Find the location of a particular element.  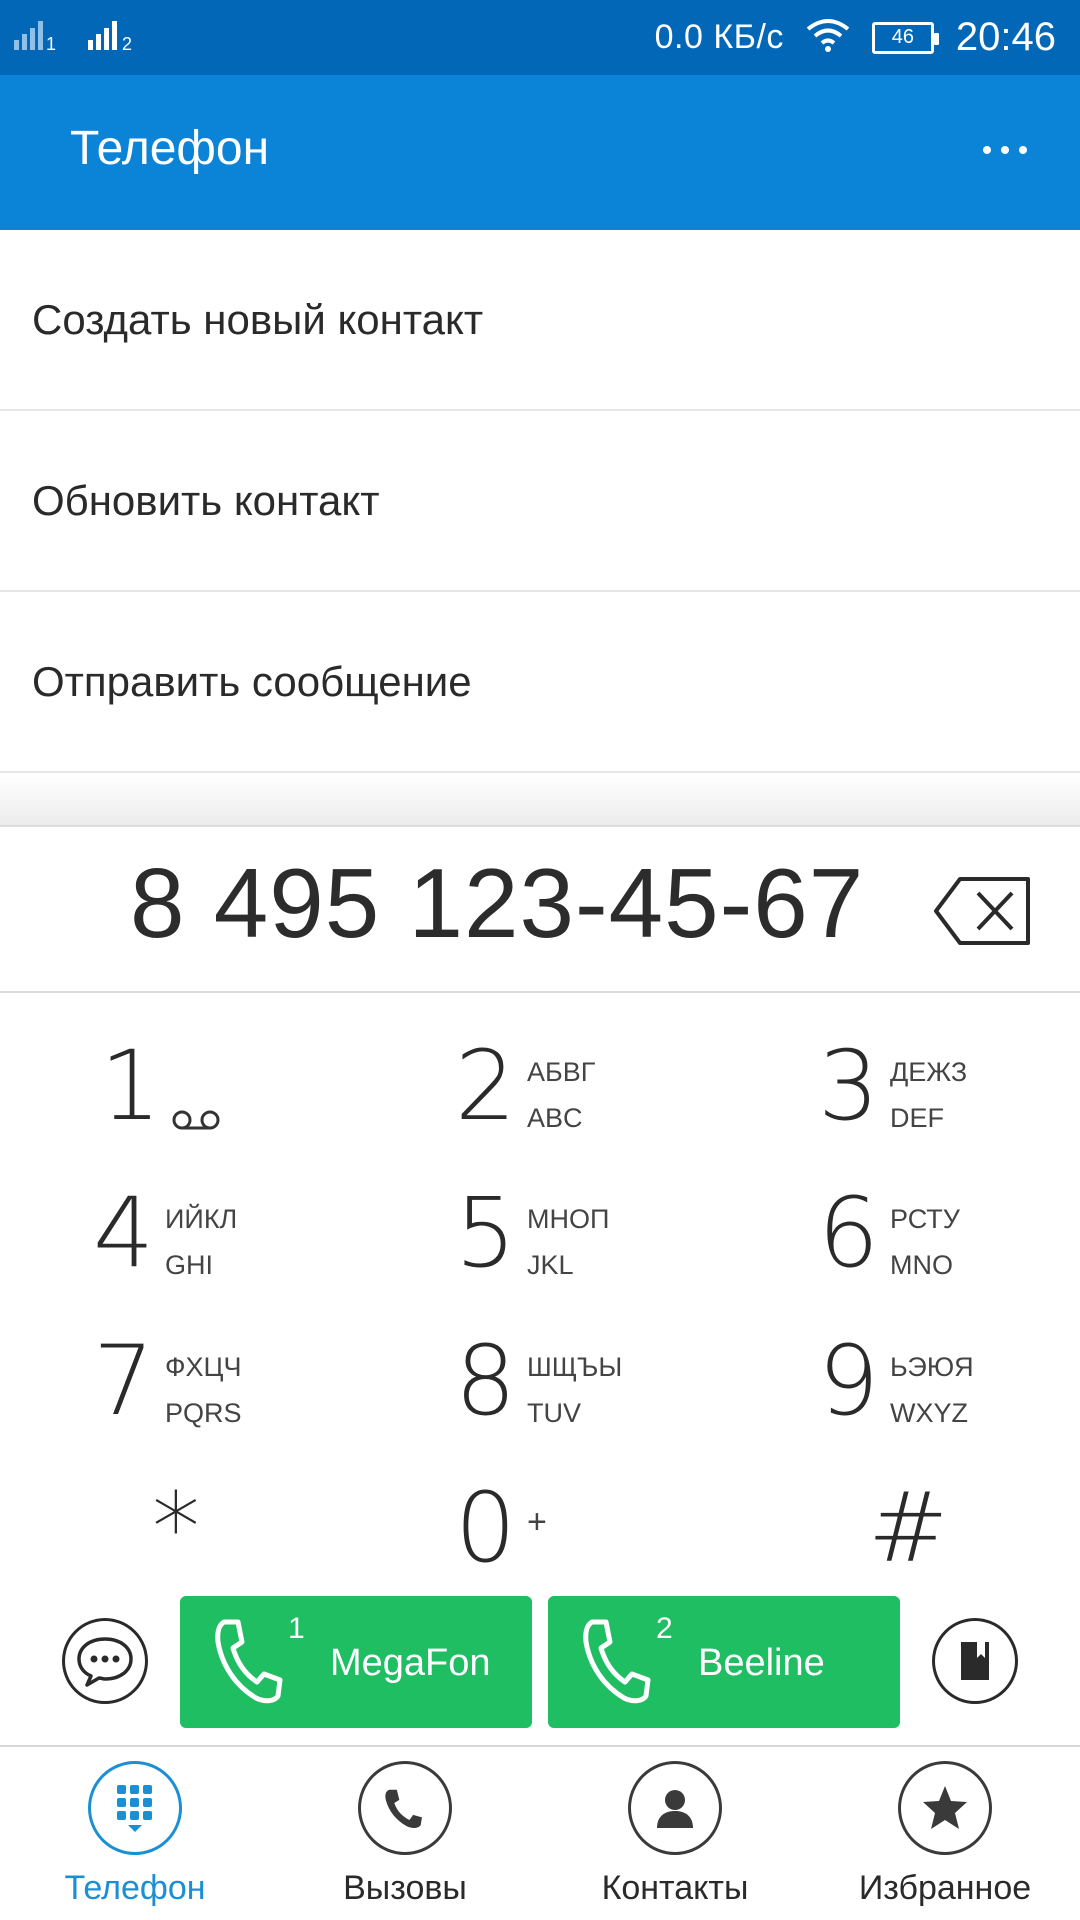

tab-contacts: Контакты is located at coordinates (675, 1840).